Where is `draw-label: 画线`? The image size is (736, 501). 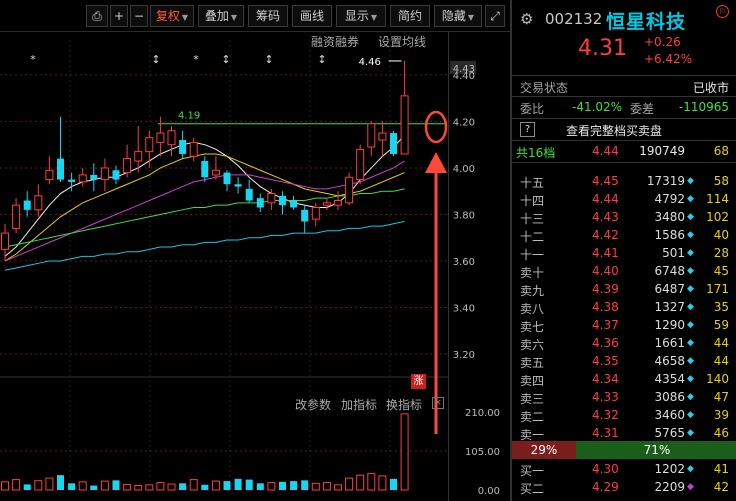
draw-label: 画线 is located at coordinates (311, 16).